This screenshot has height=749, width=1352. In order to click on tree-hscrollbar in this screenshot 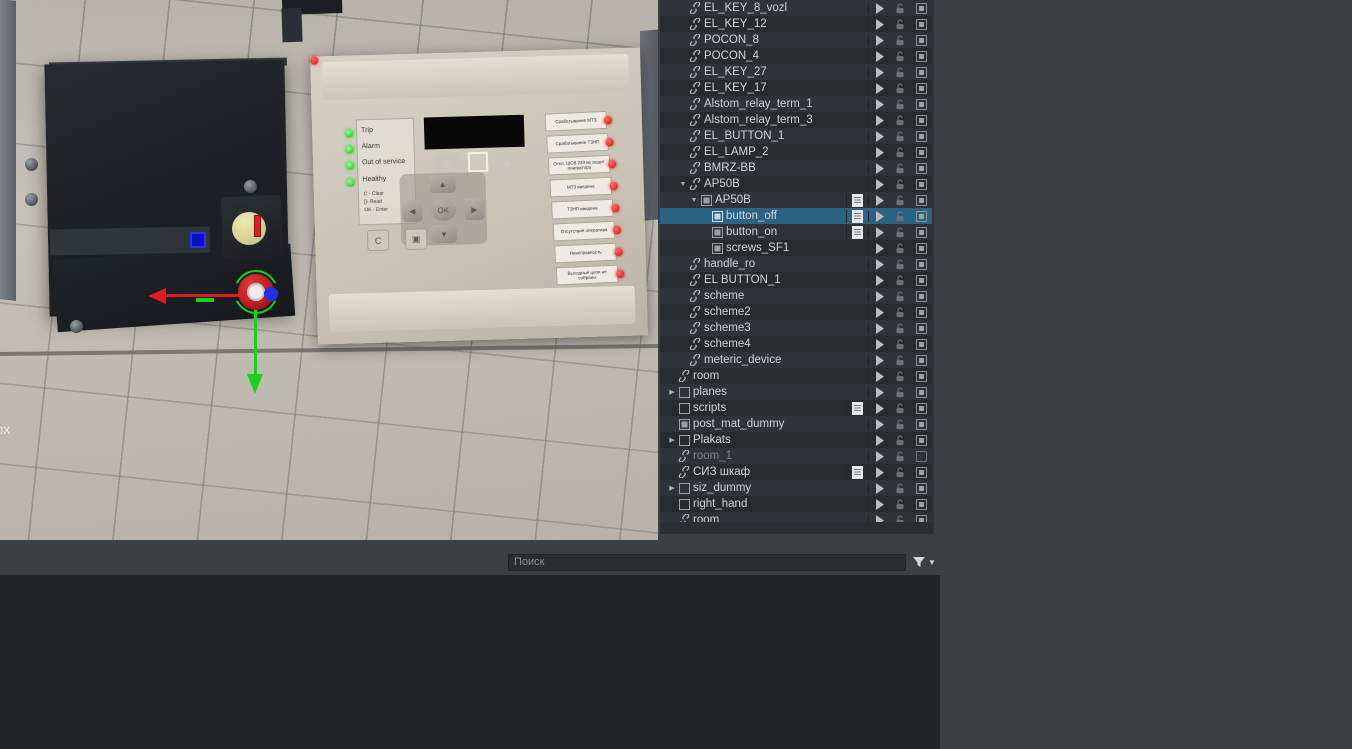, I will do `click(796, 527)`.